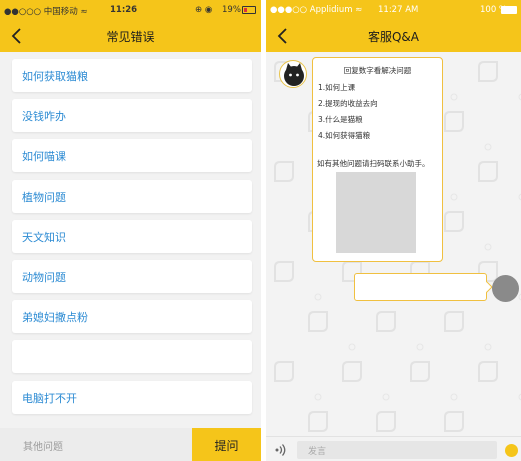 The height and width of the screenshot is (461, 521). I want to click on faq-option: 1.如何上课, so click(337, 87).